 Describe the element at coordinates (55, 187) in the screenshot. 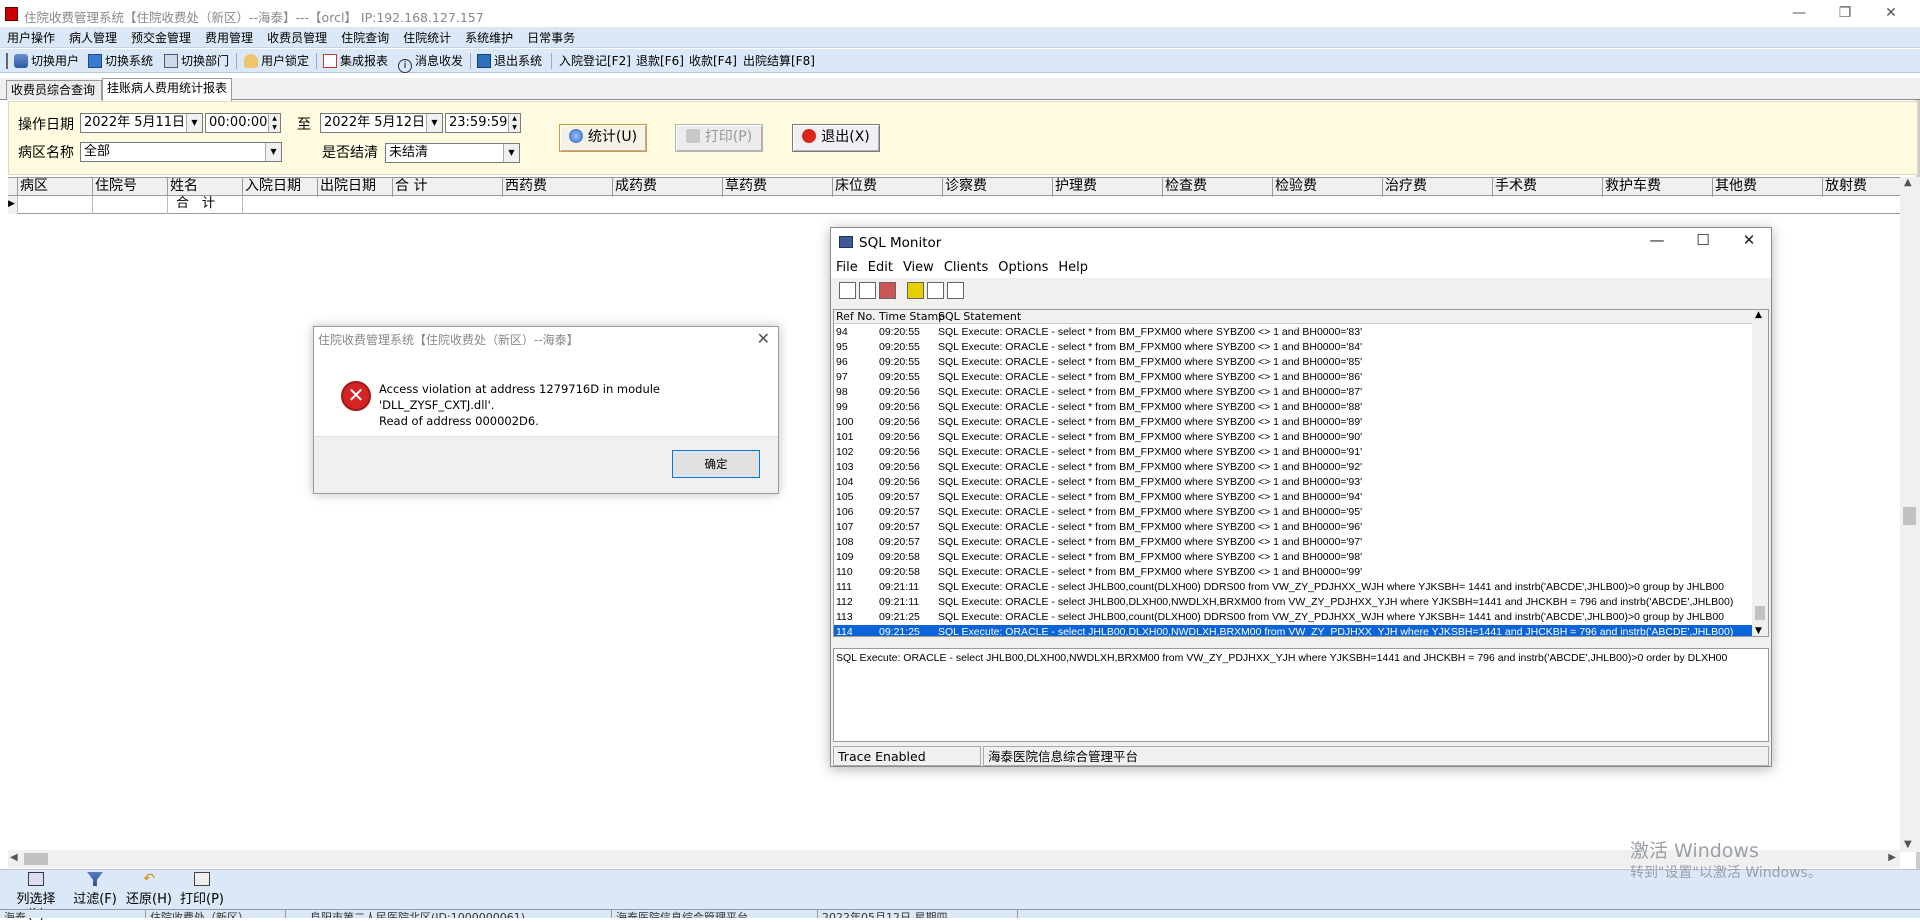

I see `col-ward: 病区` at that location.